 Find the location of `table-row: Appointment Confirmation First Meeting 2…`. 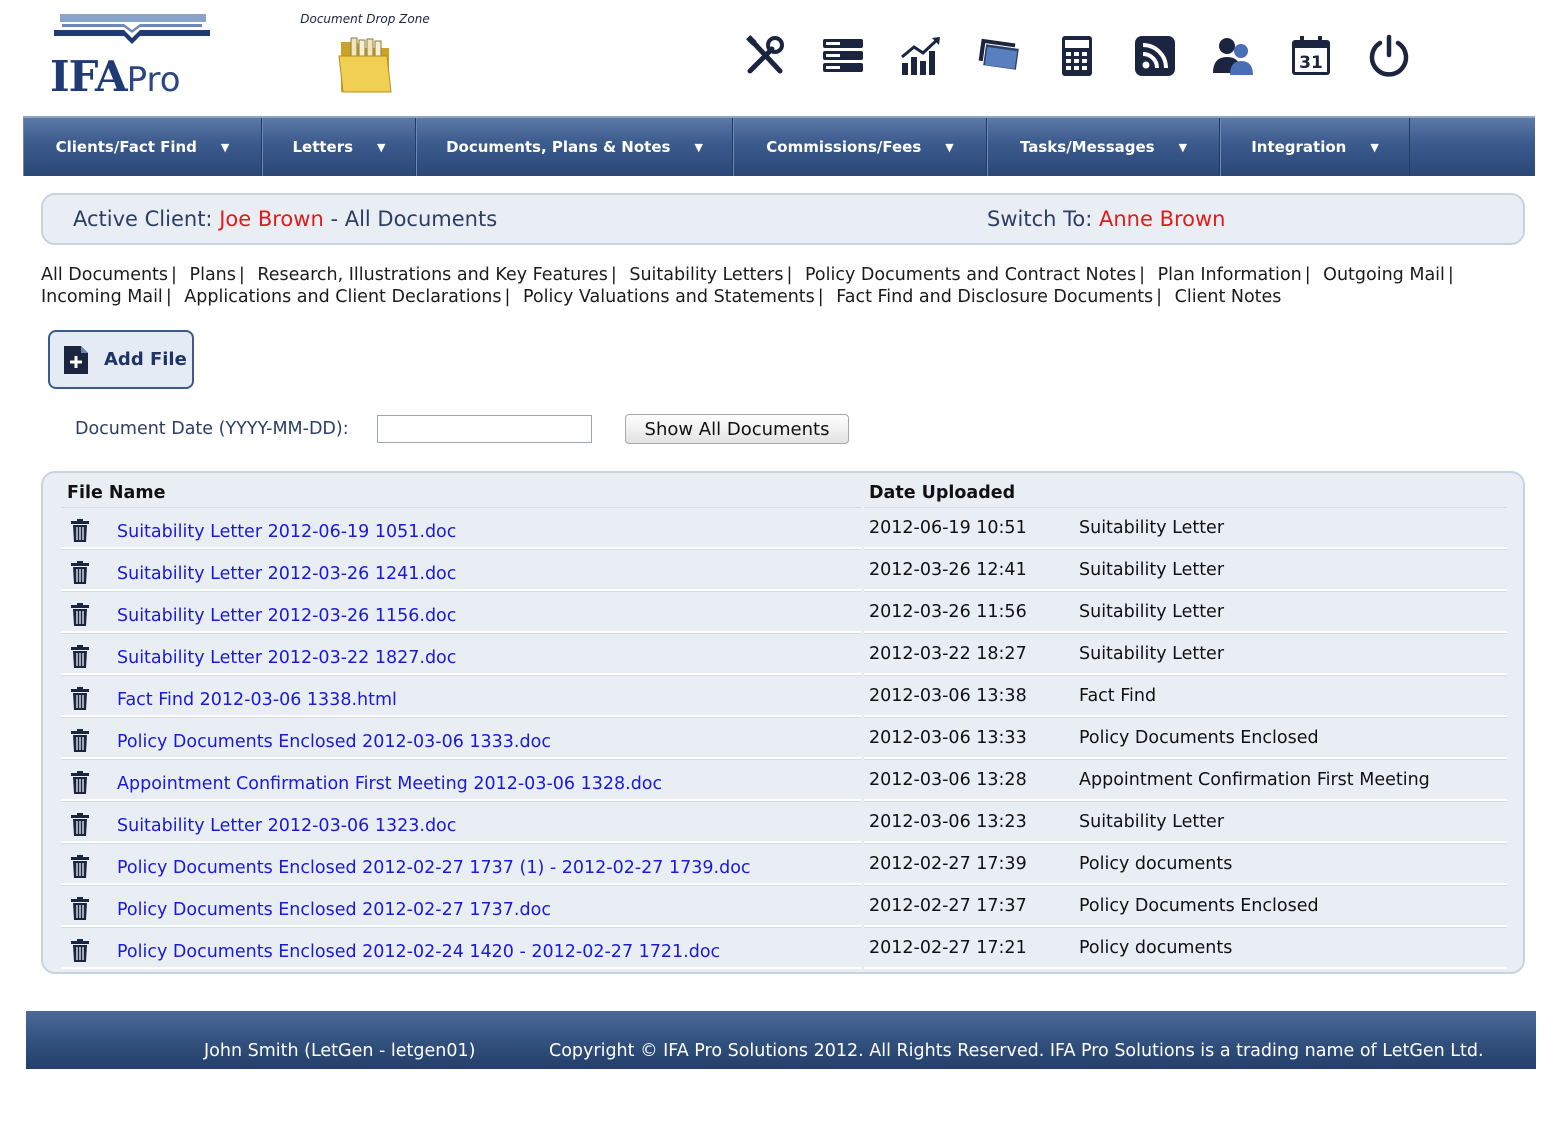

table-row: Appointment Confirmation First Meeting 2… is located at coordinates (784, 780).